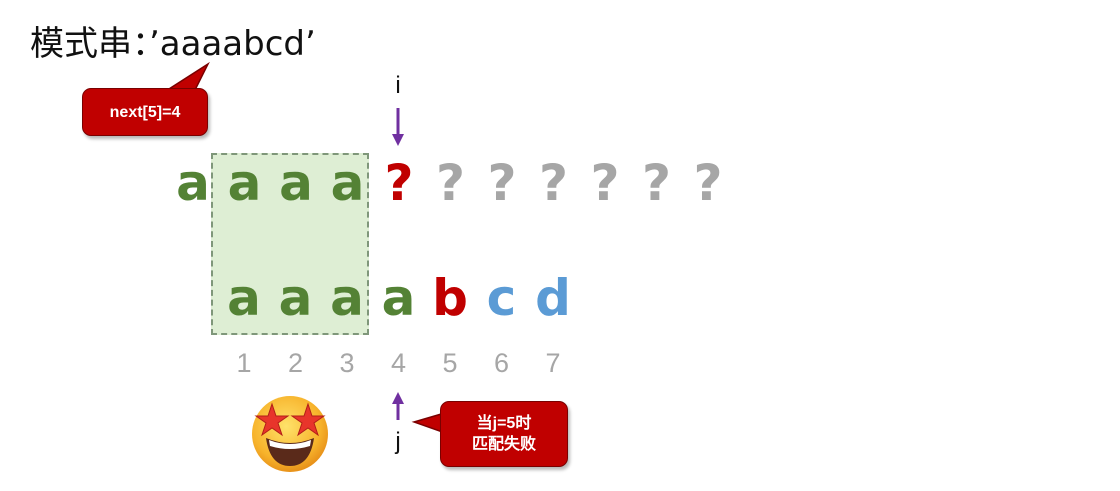 This screenshot has width=1120, height=491. Describe the element at coordinates (398, 441) in the screenshot. I see `pointer-j-label: j` at that location.